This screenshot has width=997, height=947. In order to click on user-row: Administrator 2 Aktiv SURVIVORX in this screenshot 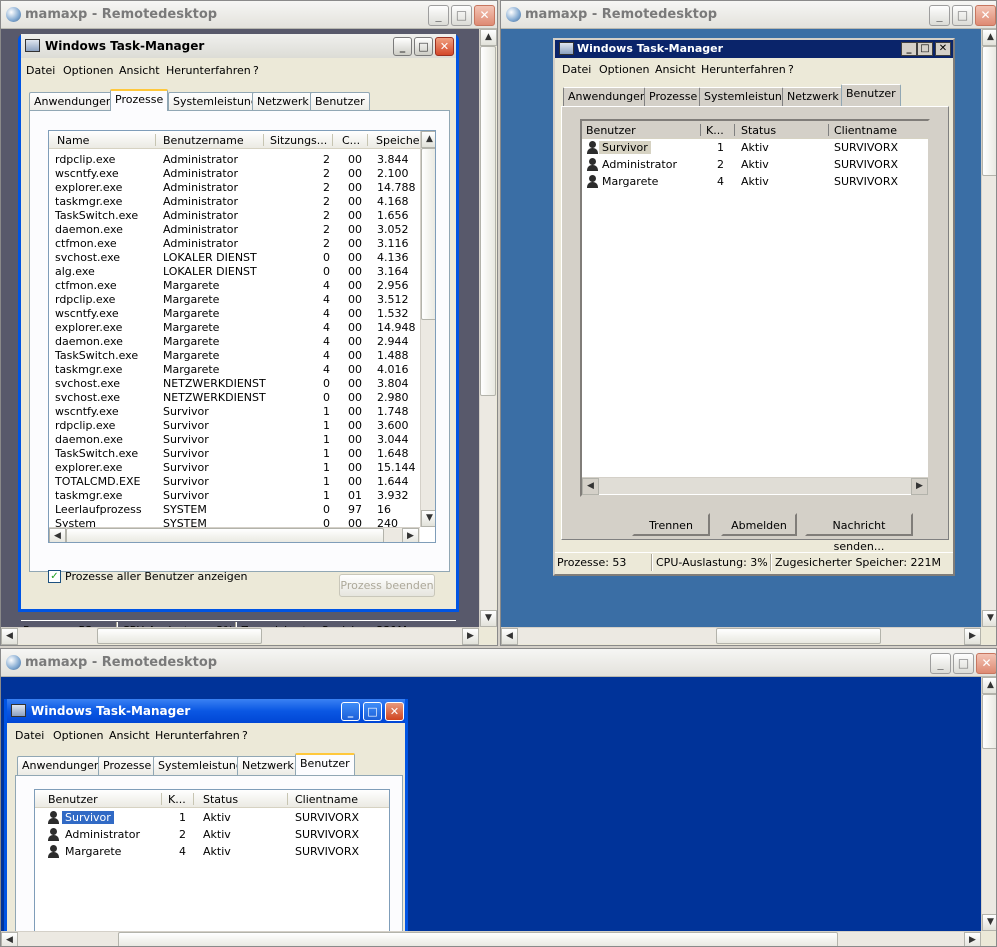, I will do `click(205, 835)`.